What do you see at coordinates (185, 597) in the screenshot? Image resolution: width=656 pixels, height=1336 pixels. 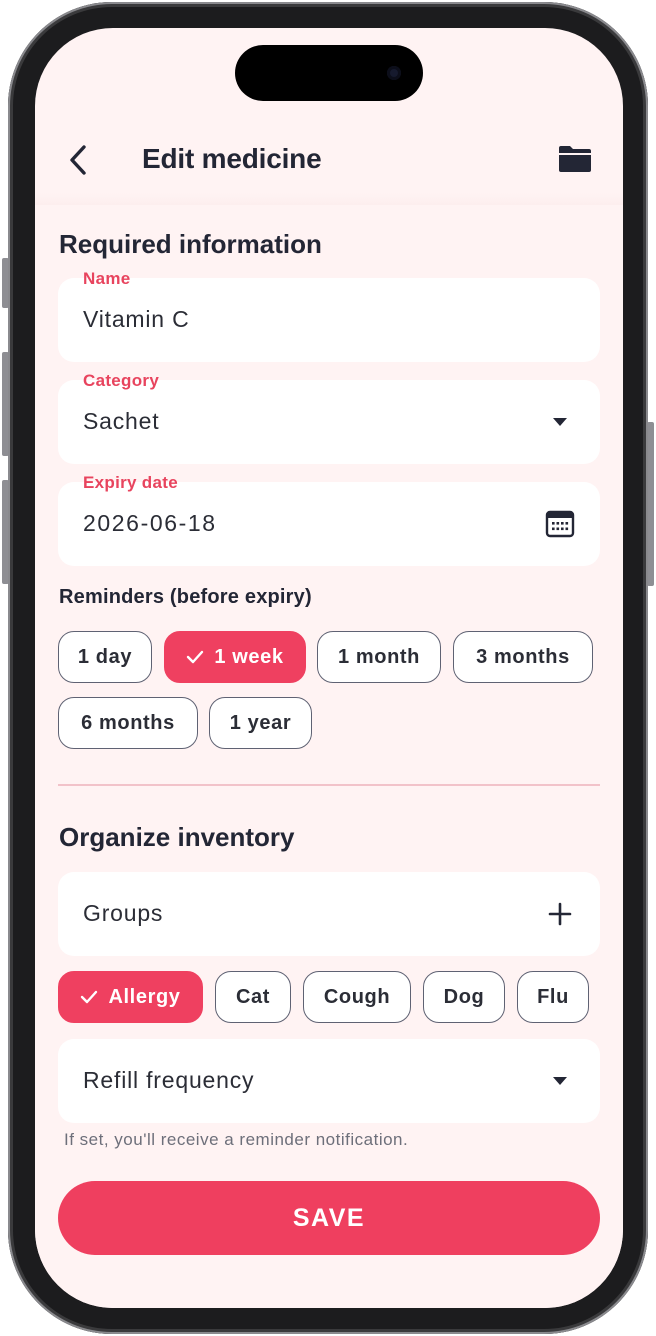 I see `reminders-title: Reminders (before expiry)` at bounding box center [185, 597].